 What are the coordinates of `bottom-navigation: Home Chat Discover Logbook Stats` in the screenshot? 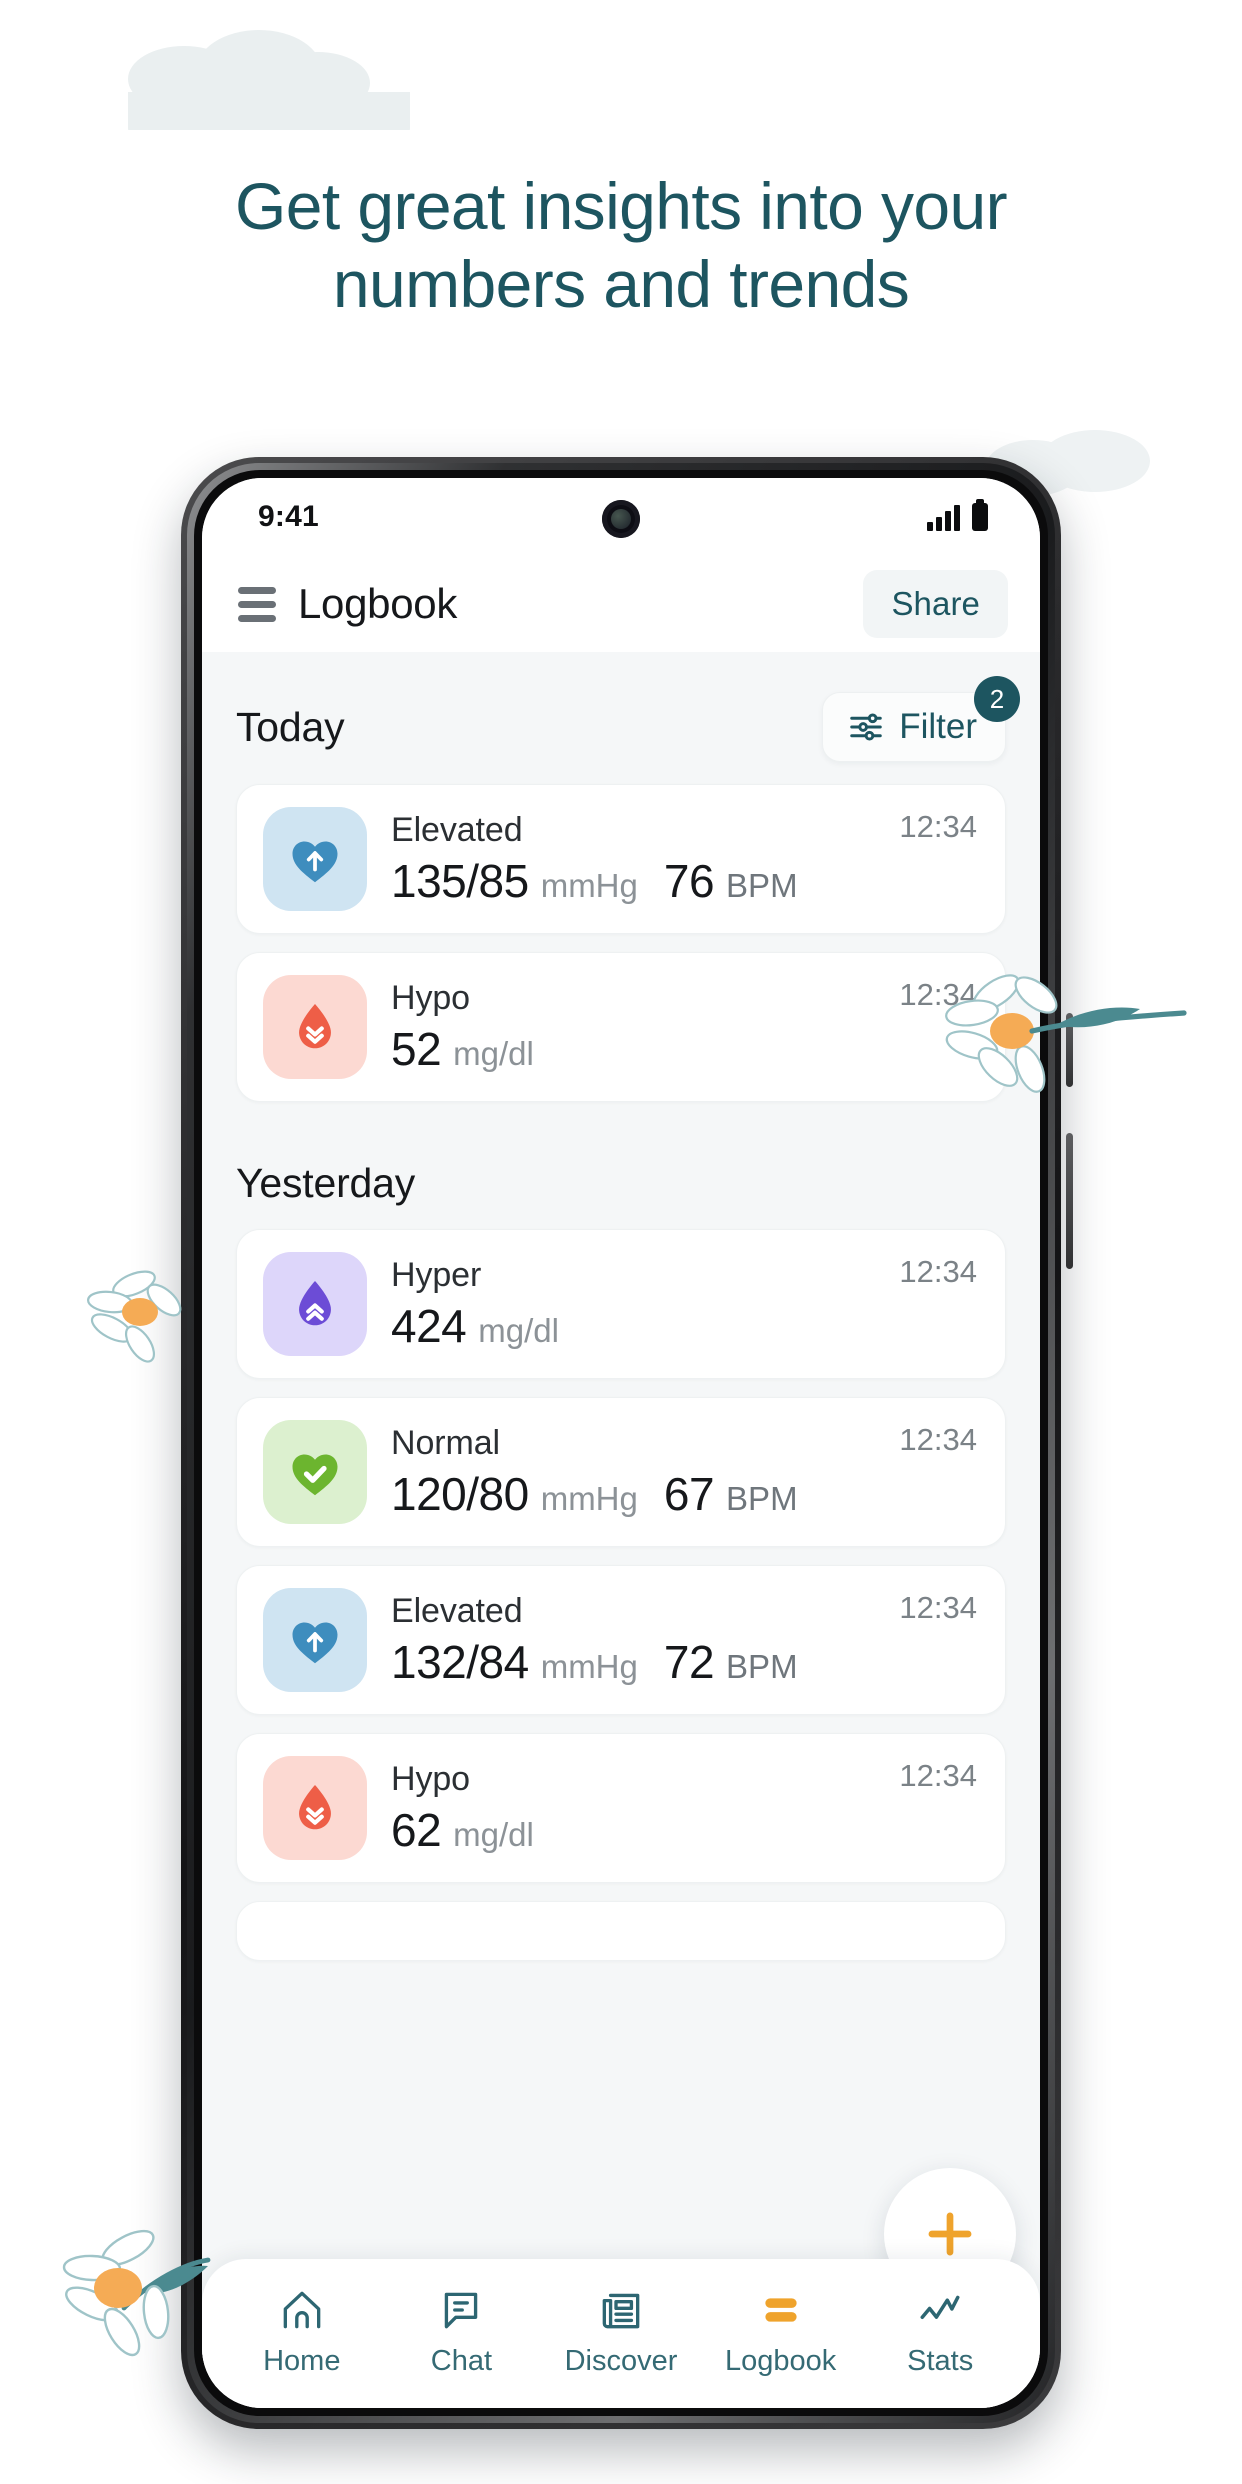 It's located at (621, 2333).